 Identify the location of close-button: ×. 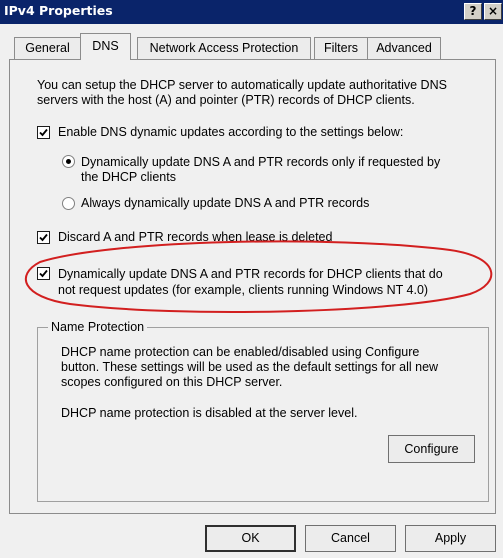
(493, 11).